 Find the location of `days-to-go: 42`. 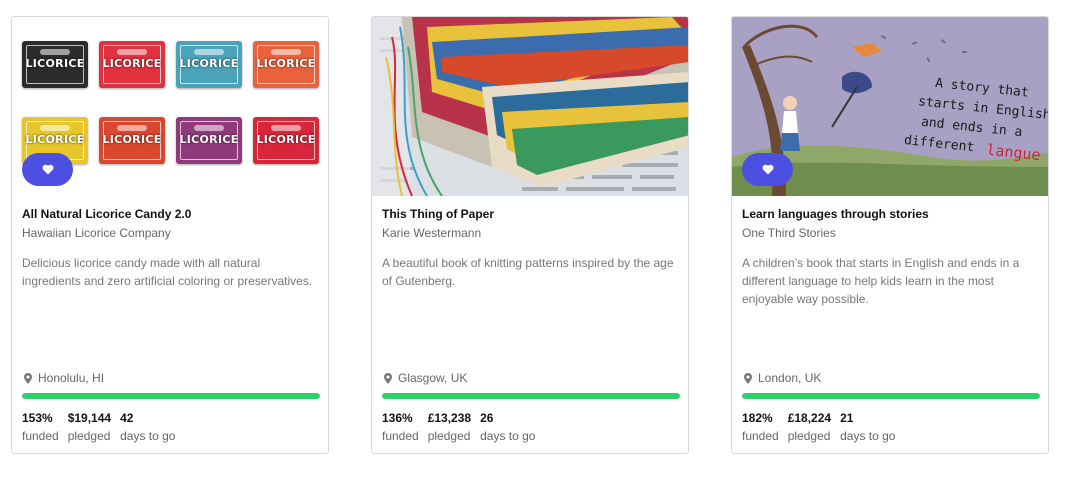

days-to-go: 42 is located at coordinates (127, 418).